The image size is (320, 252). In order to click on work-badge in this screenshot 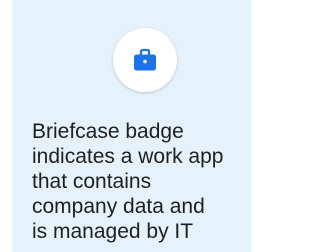, I will do `click(145, 60)`.